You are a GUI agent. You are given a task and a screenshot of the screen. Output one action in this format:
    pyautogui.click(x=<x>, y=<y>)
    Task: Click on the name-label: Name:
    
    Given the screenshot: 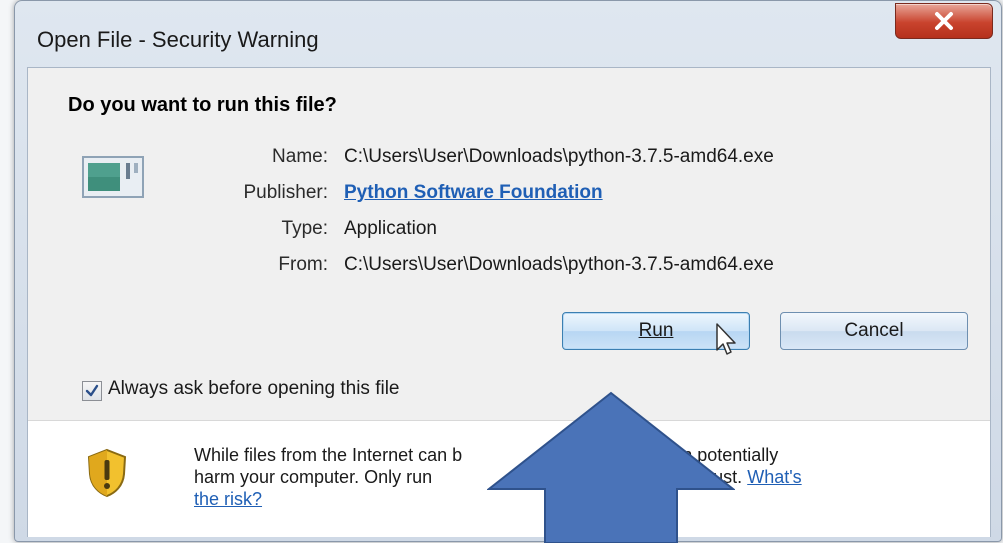 What is the action you would take?
    pyautogui.click(x=300, y=156)
    